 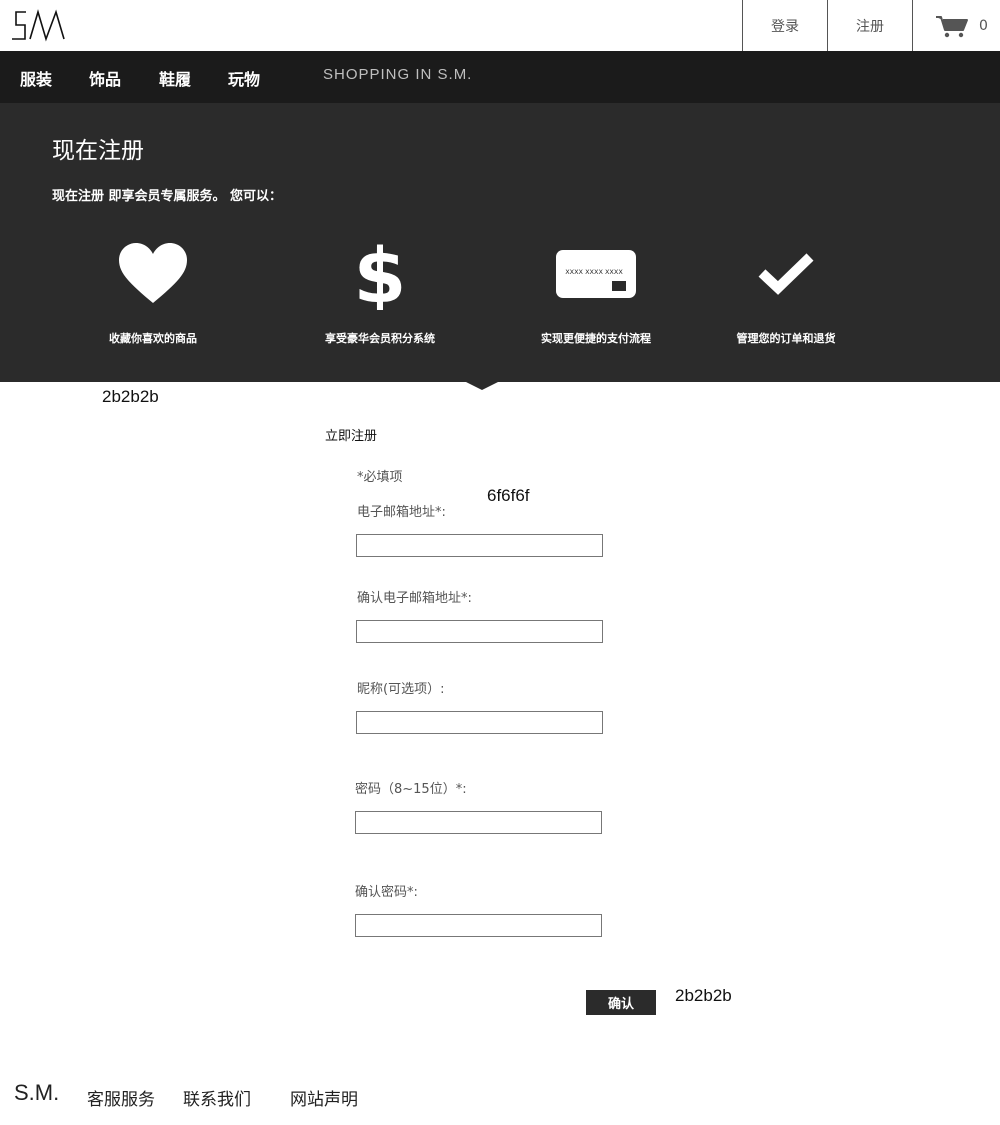 I want to click on nav-item-toys: 玩物, so click(x=244, y=78).